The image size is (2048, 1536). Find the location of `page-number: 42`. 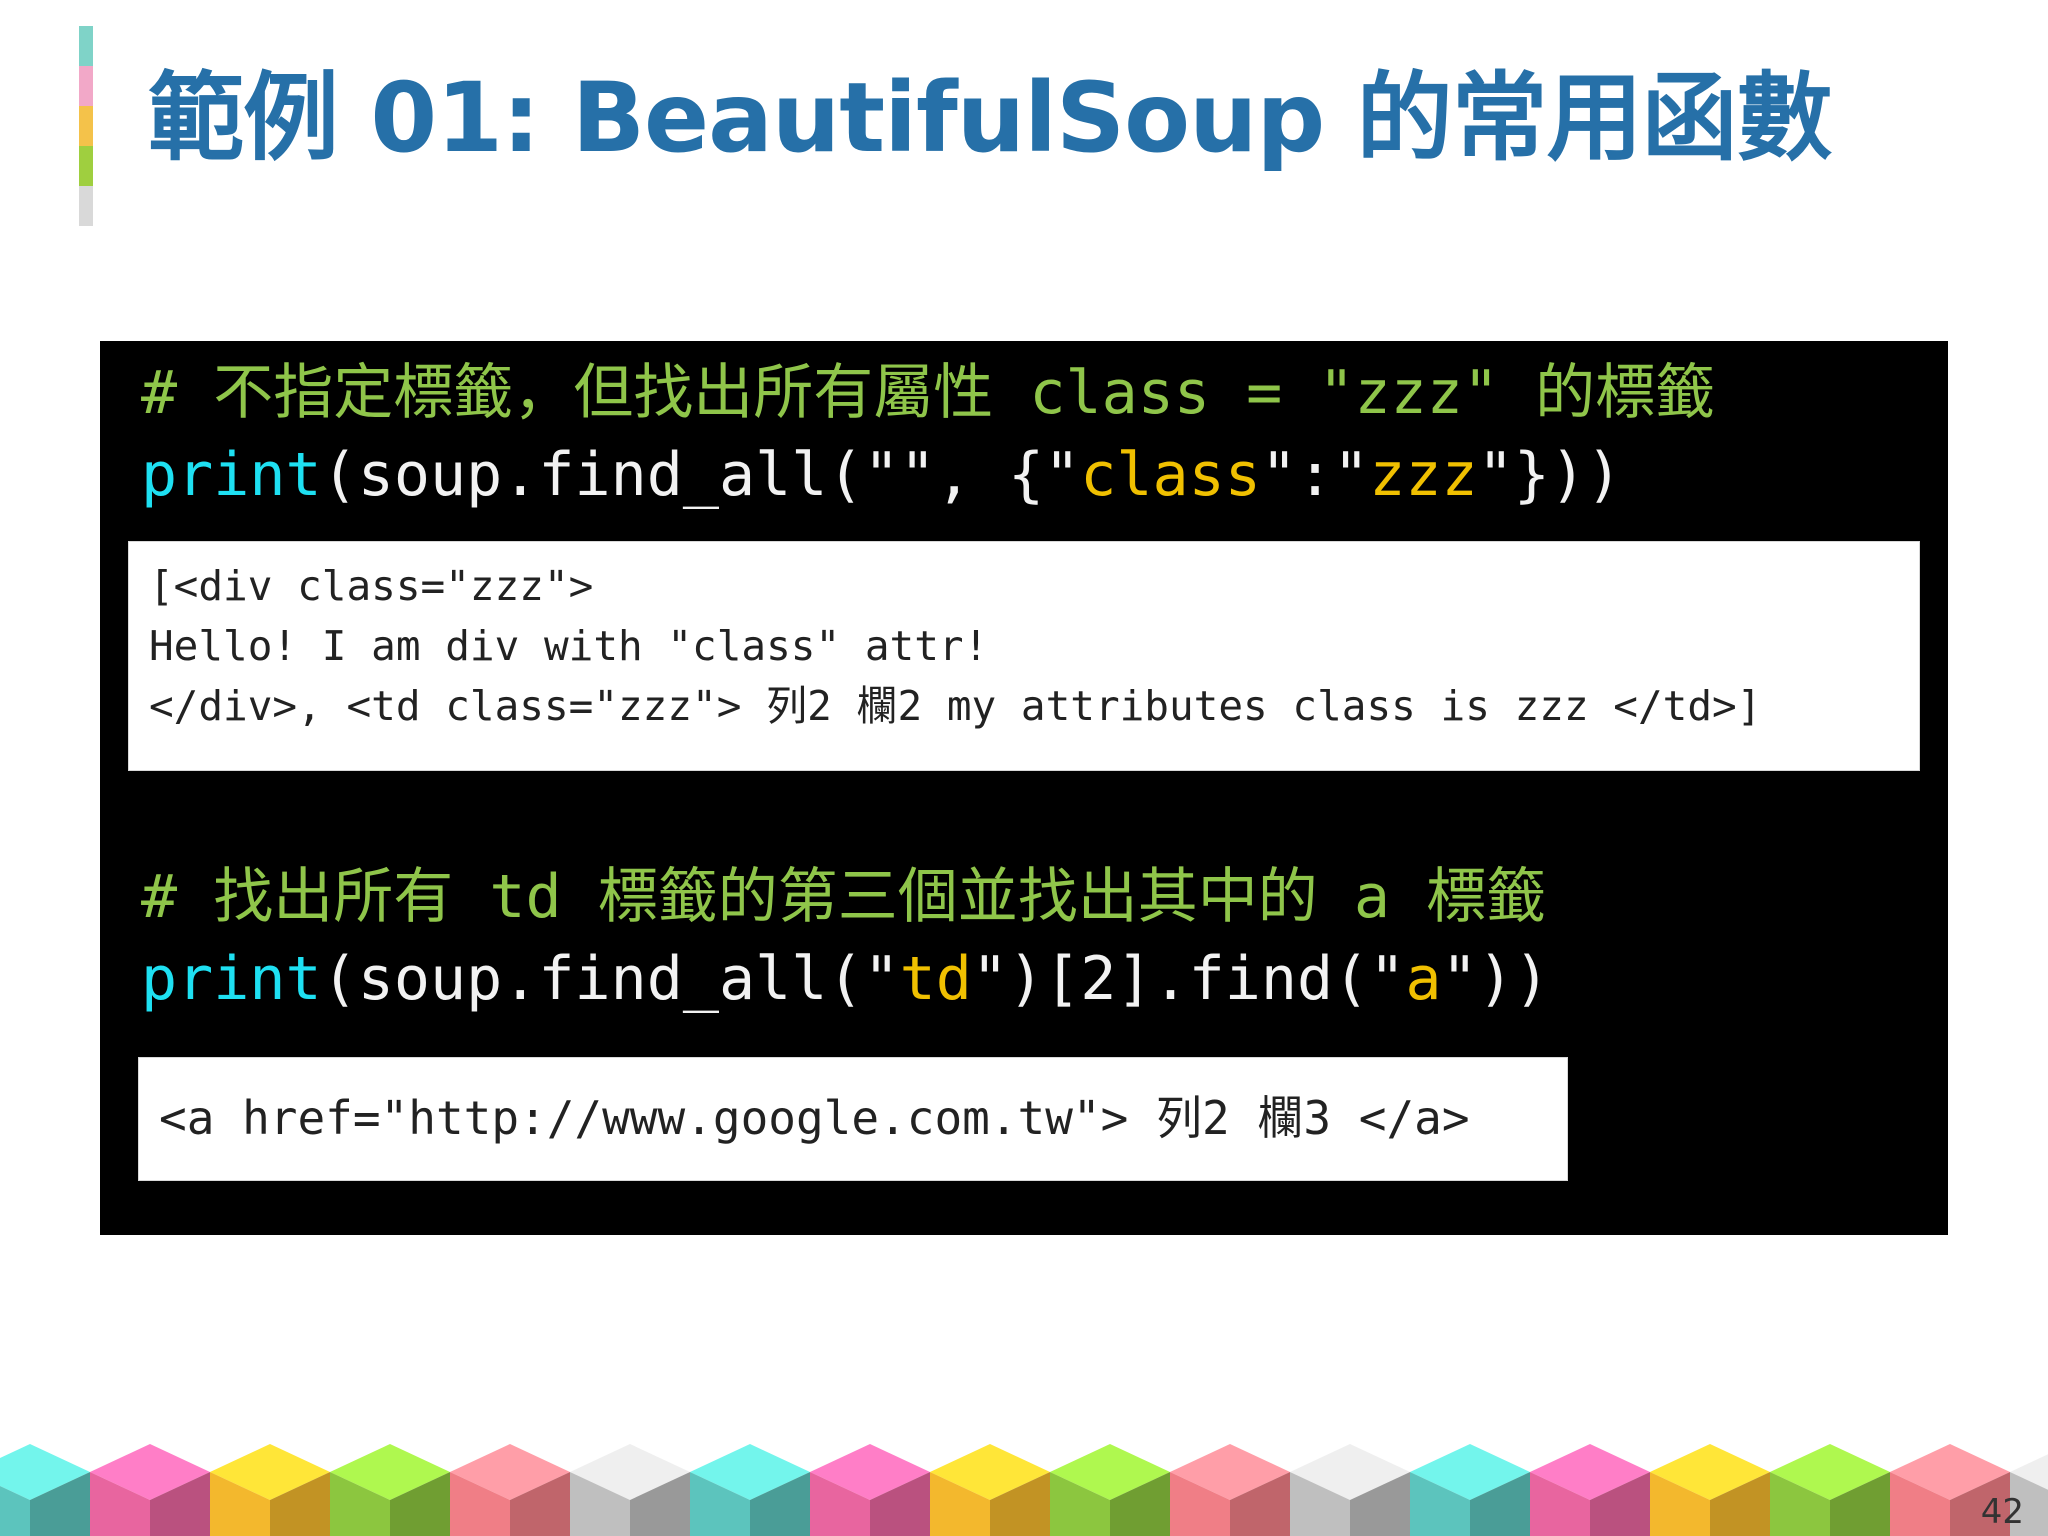

page-number: 42 is located at coordinates (2002, 1512).